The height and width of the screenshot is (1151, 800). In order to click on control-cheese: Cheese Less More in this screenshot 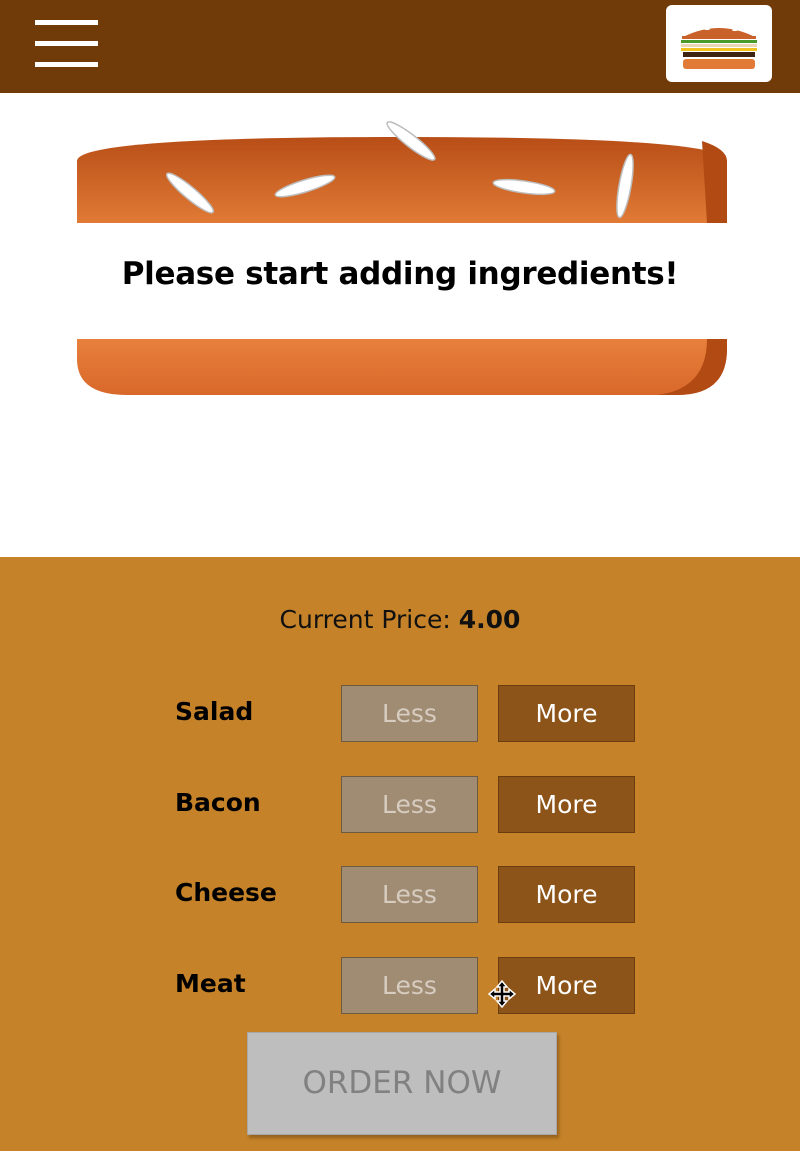, I will do `click(410, 896)`.